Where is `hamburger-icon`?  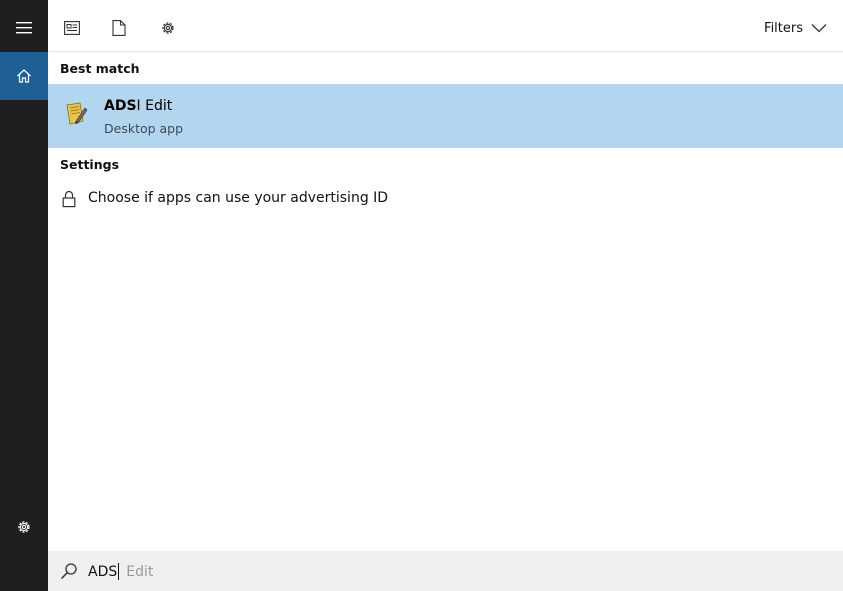
hamburger-icon is located at coordinates (24, 28).